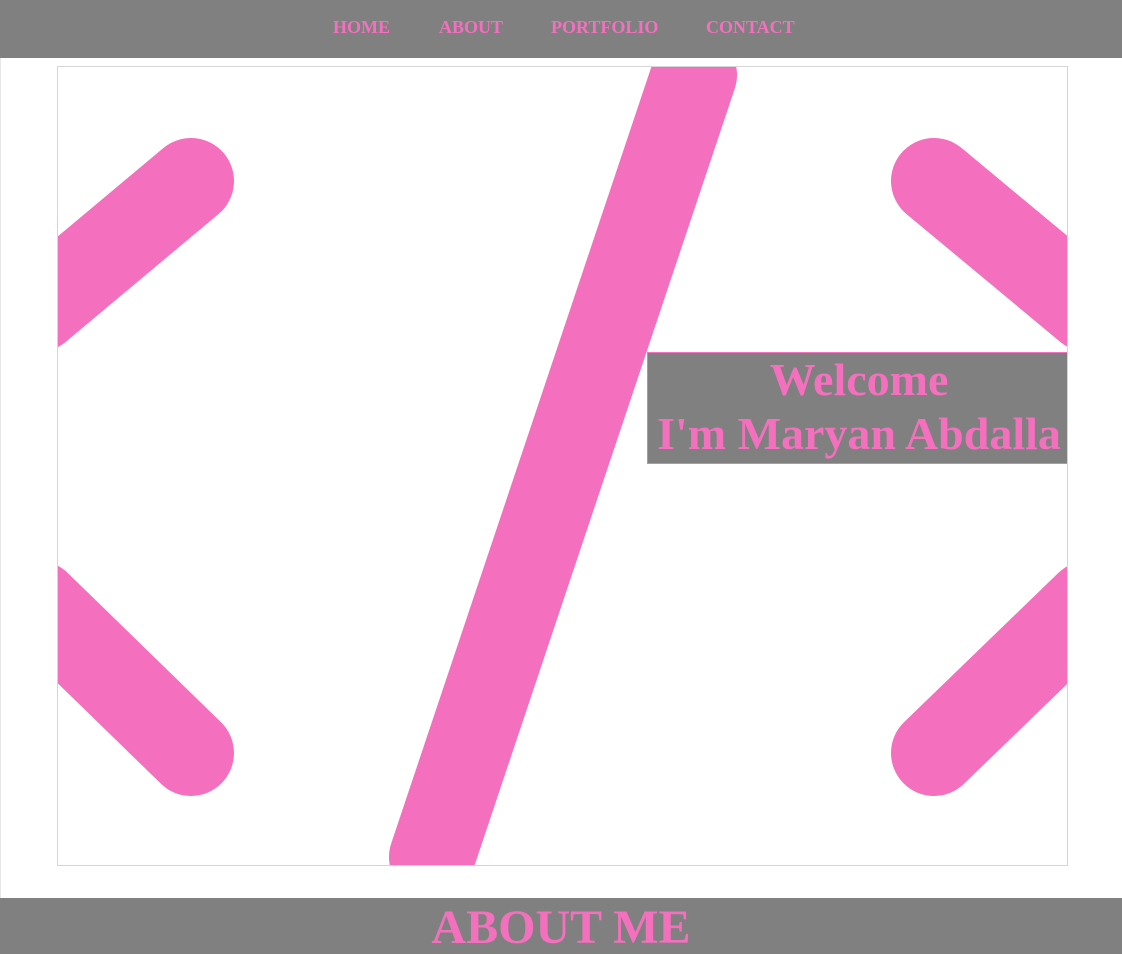 The width and height of the screenshot is (1122, 954). I want to click on nav-about-link: ABOUT, so click(471, 27).